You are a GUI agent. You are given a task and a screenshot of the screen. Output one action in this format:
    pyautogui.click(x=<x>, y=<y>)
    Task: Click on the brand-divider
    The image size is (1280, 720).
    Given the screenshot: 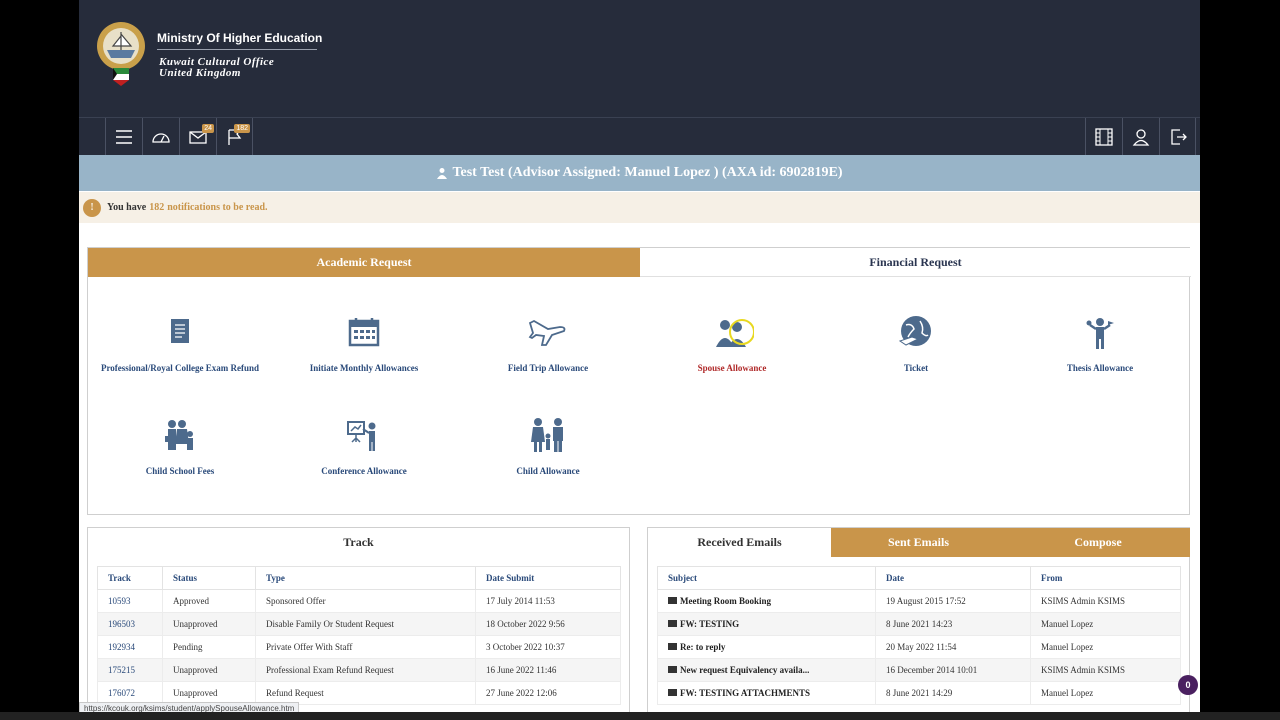 What is the action you would take?
    pyautogui.click(x=237, y=49)
    